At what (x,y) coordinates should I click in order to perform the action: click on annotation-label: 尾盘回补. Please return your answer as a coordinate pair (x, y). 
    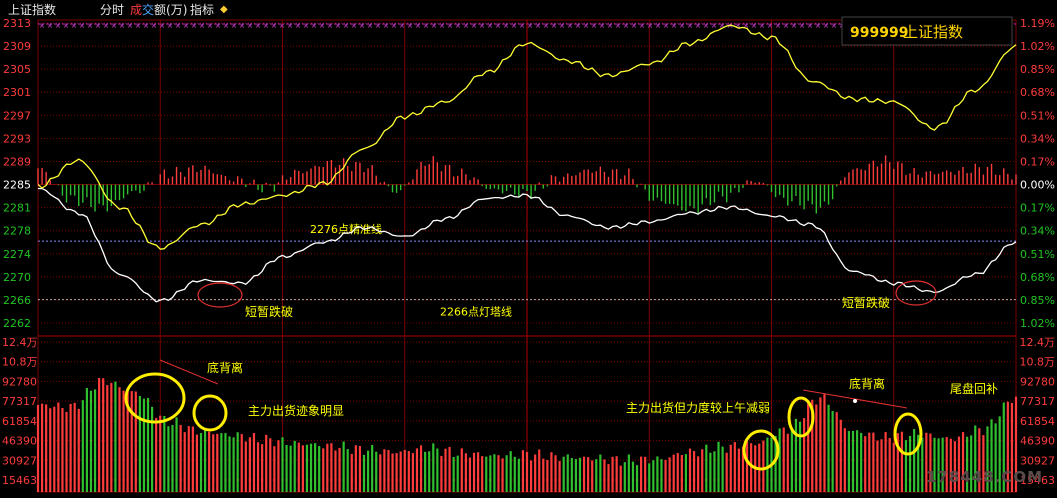
    Looking at the image, I should click on (974, 388).